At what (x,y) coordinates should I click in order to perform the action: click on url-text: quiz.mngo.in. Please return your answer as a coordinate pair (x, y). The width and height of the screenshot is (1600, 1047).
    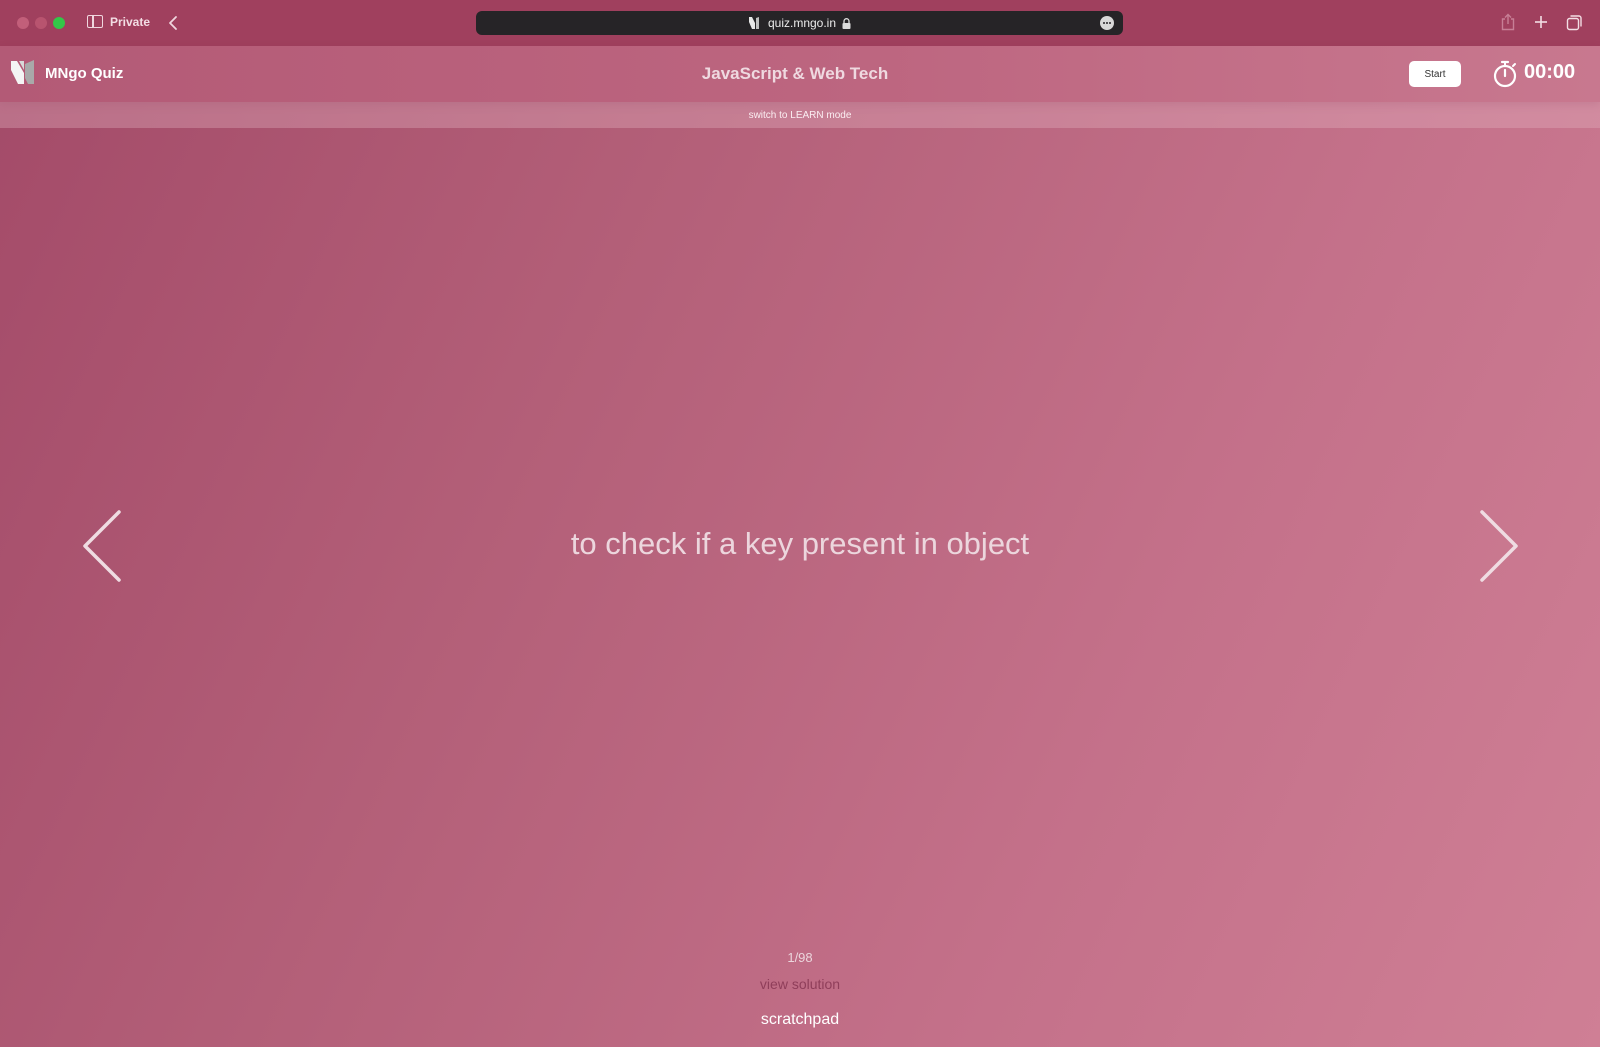
    Looking at the image, I should click on (802, 23).